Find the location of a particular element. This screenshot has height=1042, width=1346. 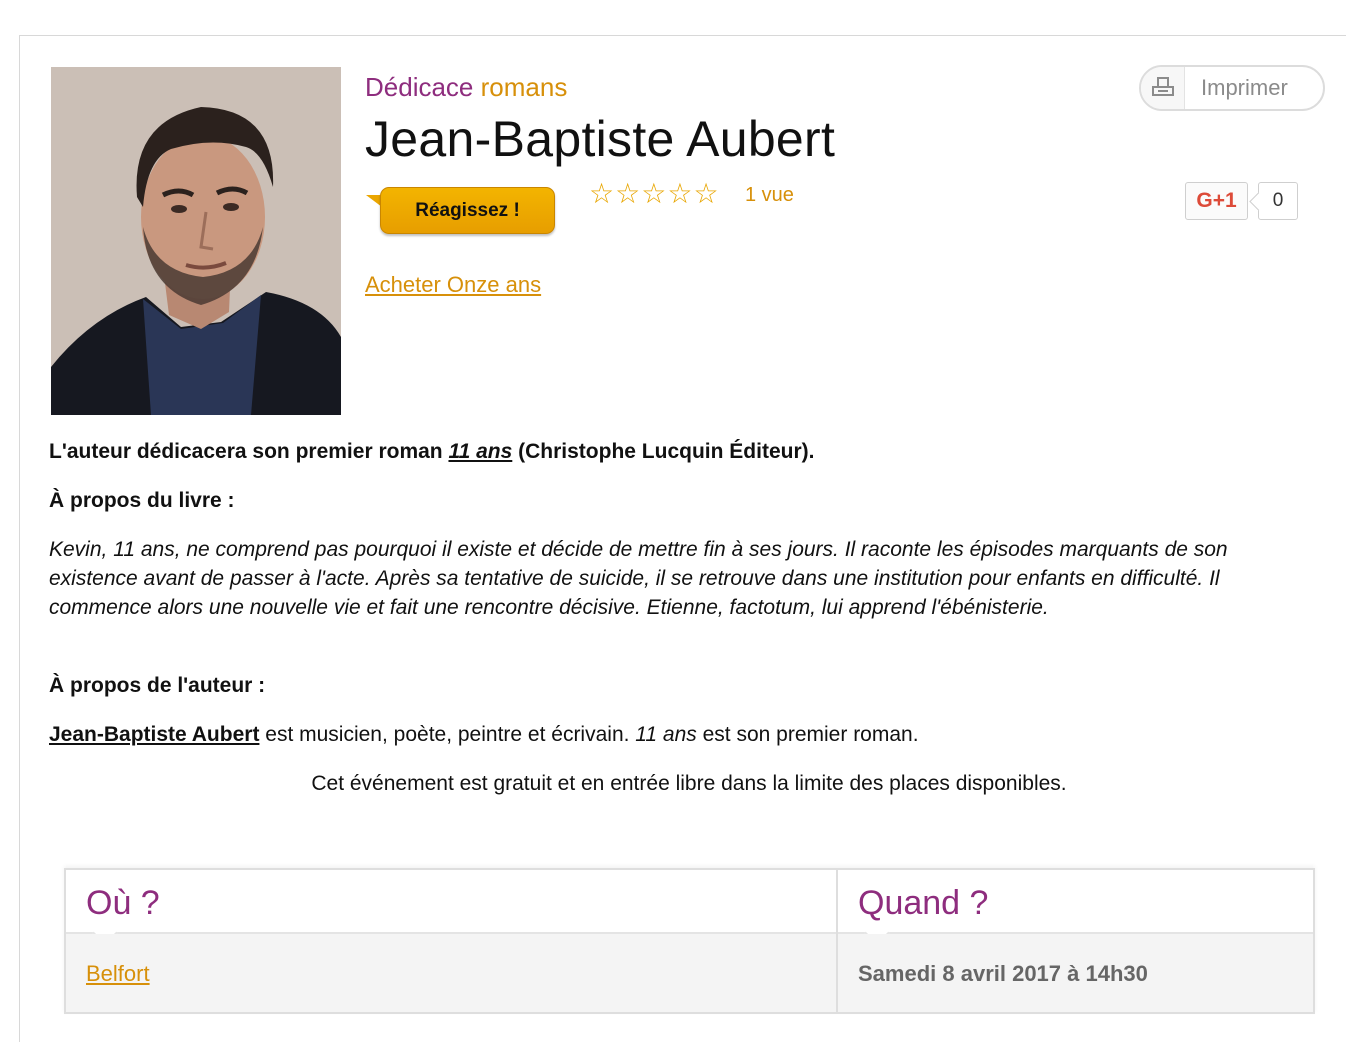

when-body: Samedi 8 avril 2017 à 14h30 is located at coordinates (1075, 973).